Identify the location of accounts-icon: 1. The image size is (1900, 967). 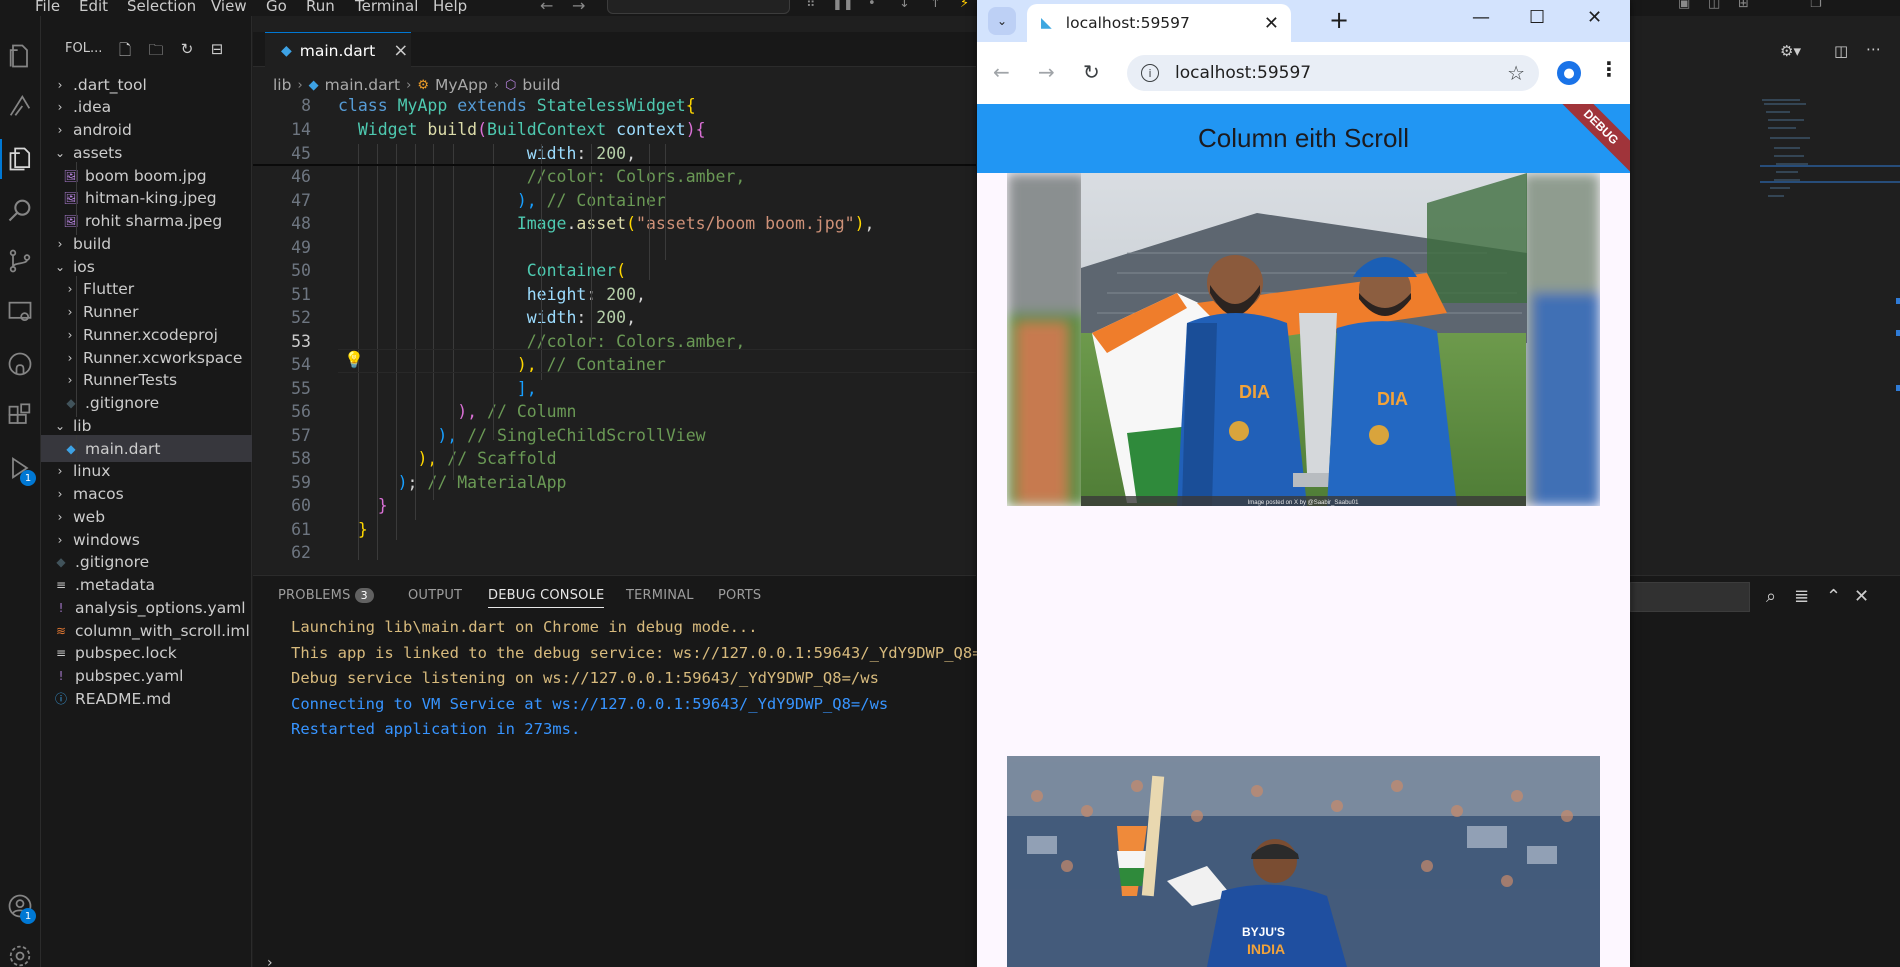
(20, 906).